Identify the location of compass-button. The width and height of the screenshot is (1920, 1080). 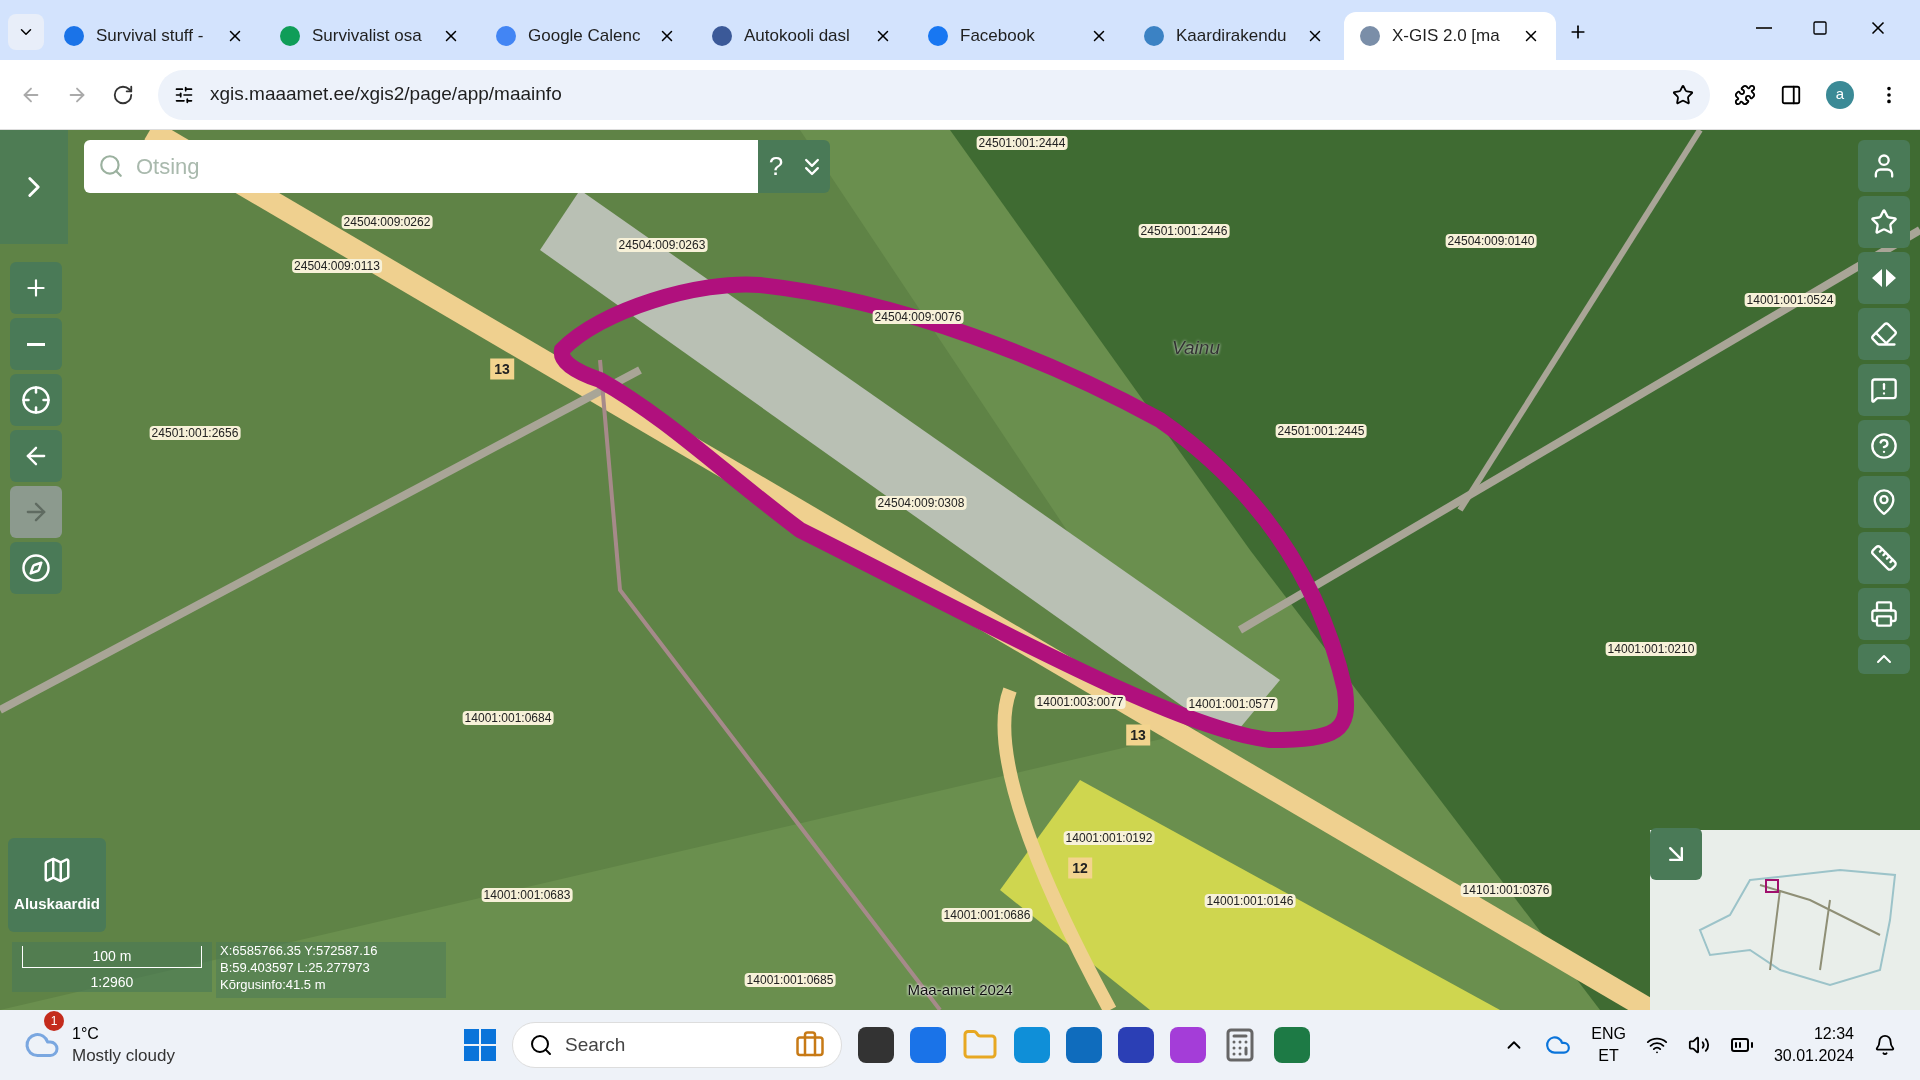
(36, 568).